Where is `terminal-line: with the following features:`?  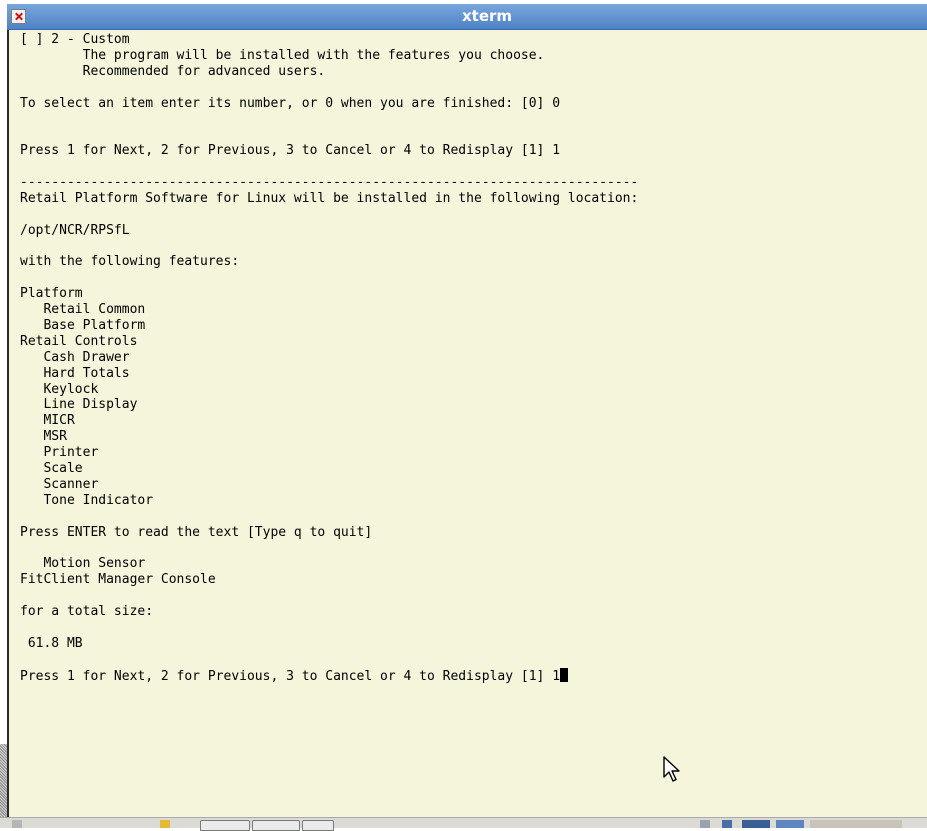
terminal-line: with the following features: is located at coordinates (130, 262).